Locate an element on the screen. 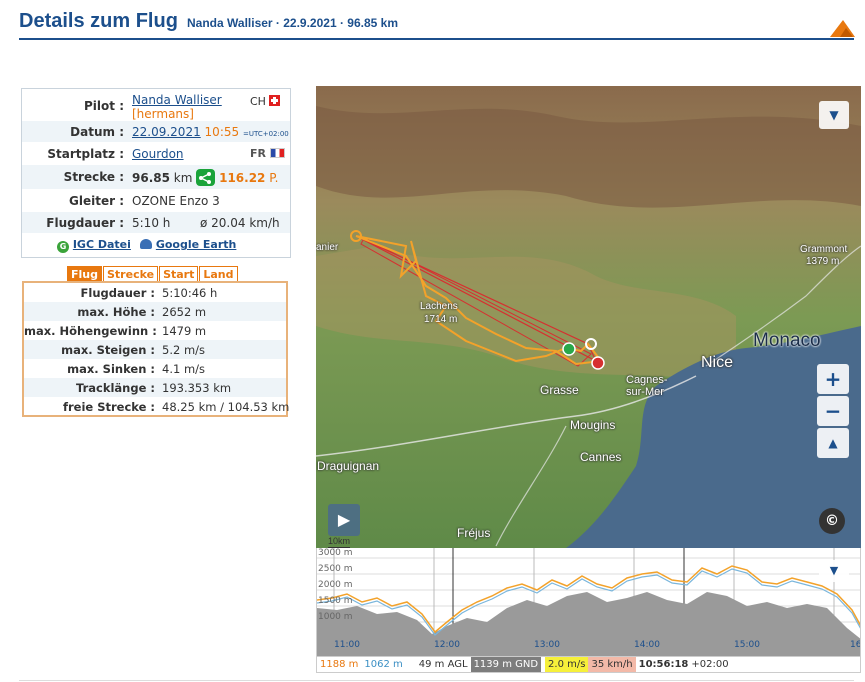  stat-row: max. Steigen : 5.2 m/s is located at coordinates (155, 349).